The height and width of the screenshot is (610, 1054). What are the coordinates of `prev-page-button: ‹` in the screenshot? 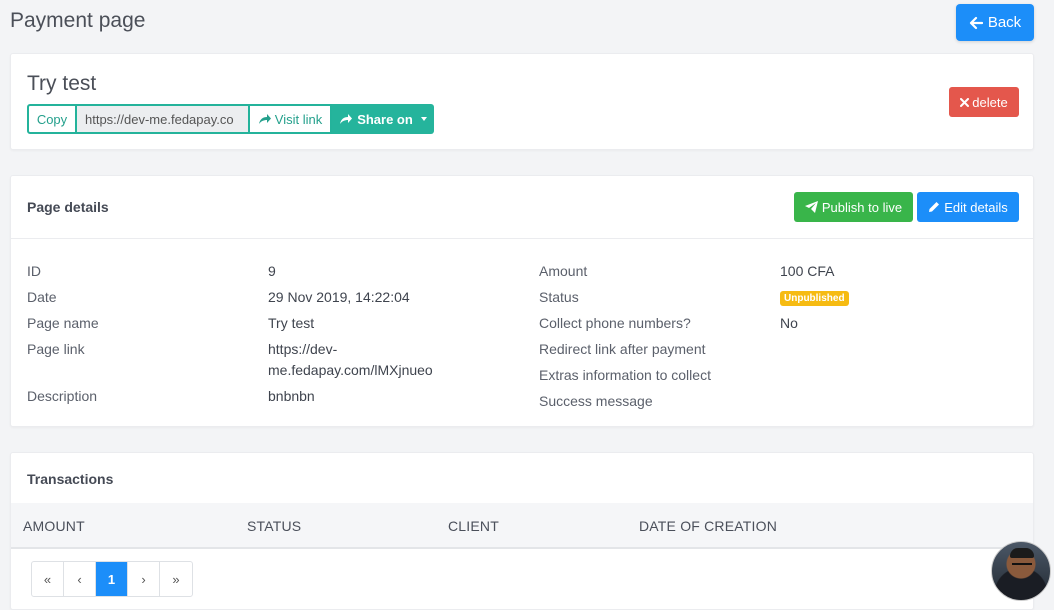 It's located at (80, 579).